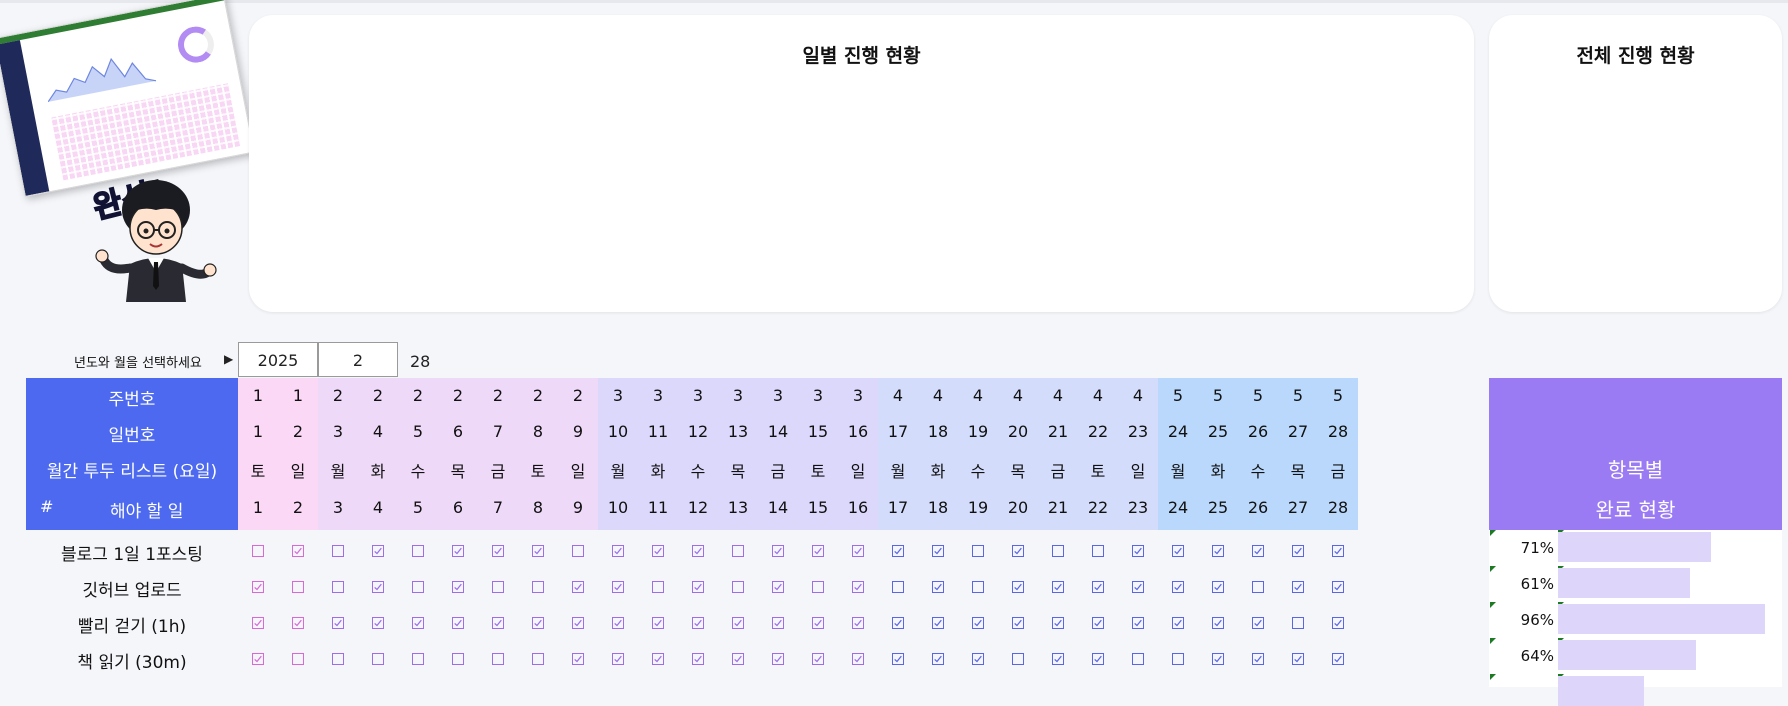 The height and width of the screenshot is (706, 1788). What do you see at coordinates (132, 624) in the screenshot?
I see `task-name: 빨리 걷기 (1h)` at bounding box center [132, 624].